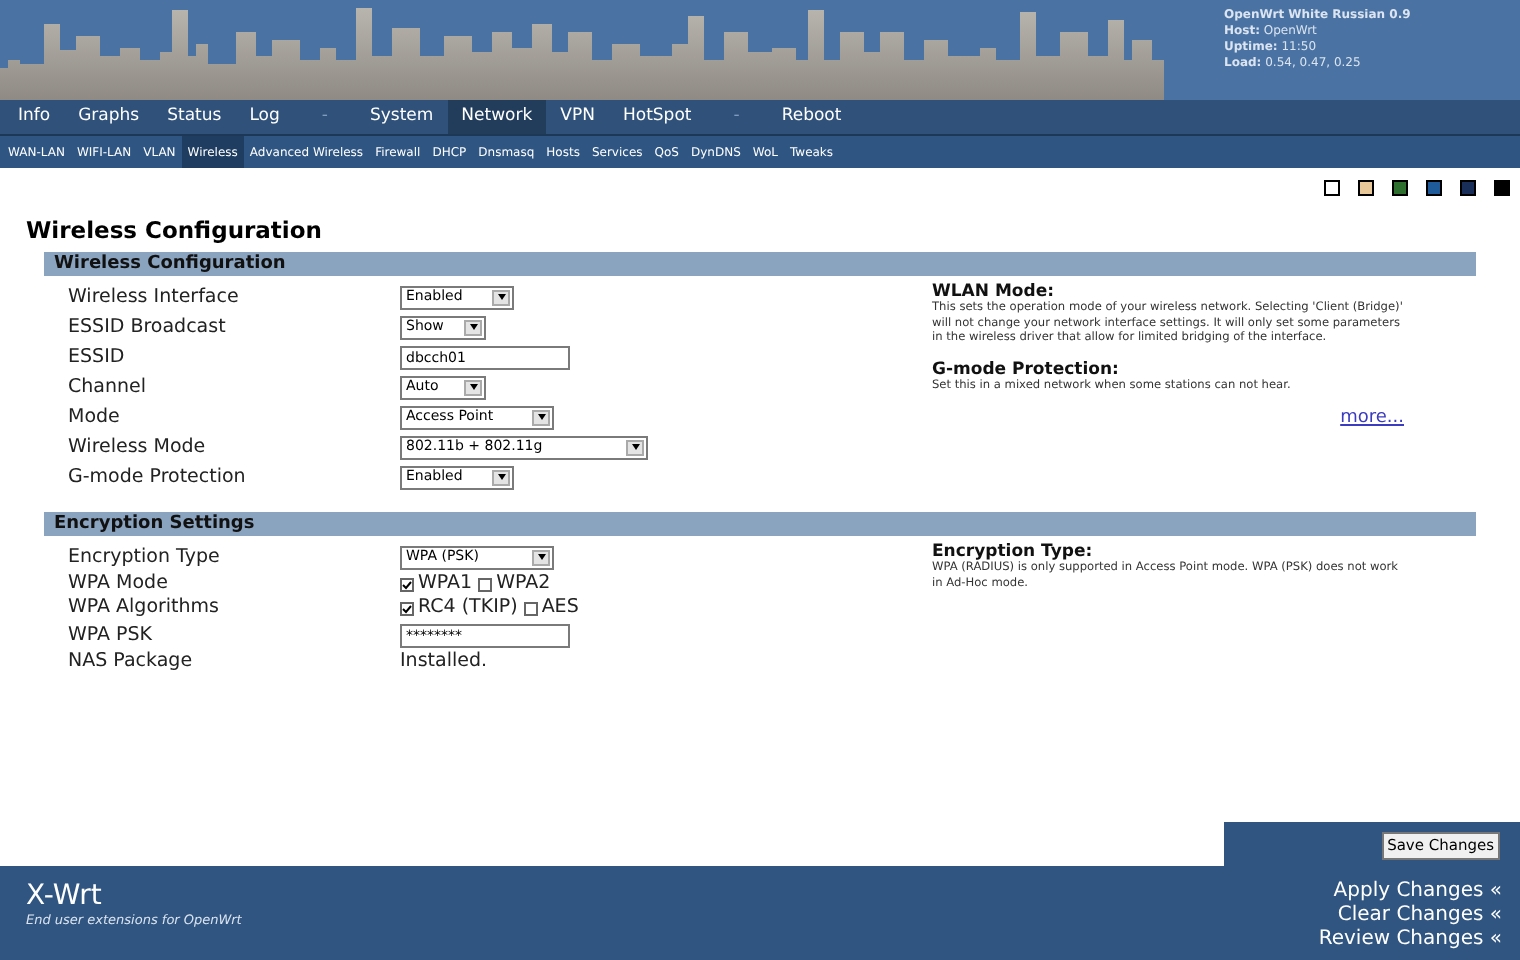  What do you see at coordinates (264, 117) in the screenshot?
I see `nav-tab: Log` at bounding box center [264, 117].